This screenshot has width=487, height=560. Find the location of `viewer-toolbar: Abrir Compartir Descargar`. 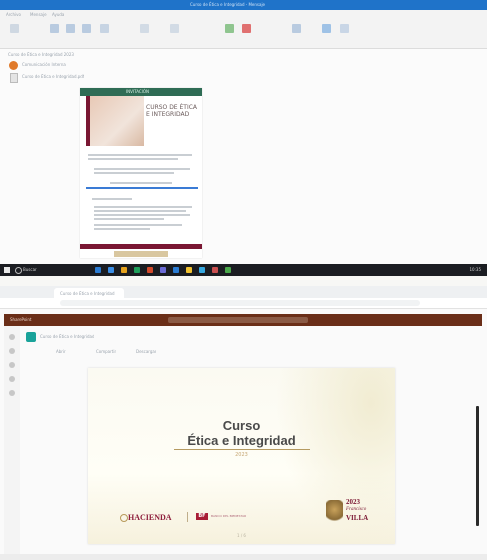

viewer-toolbar: Abrir Compartir Descargar is located at coordinates (251, 352).